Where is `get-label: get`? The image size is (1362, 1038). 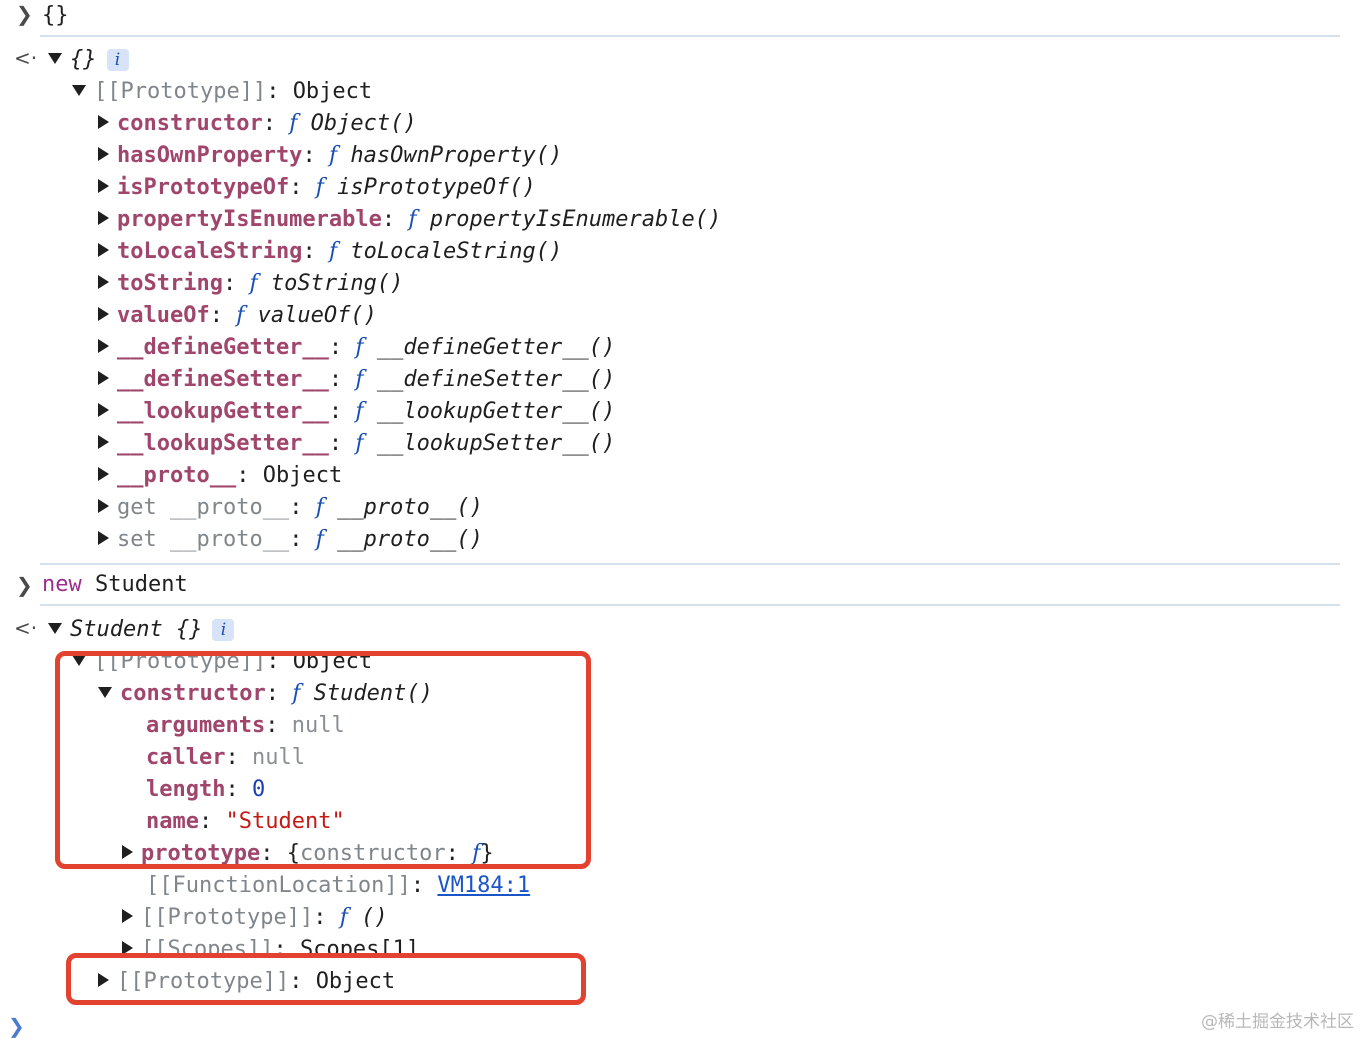
get-label: get is located at coordinates (137, 507).